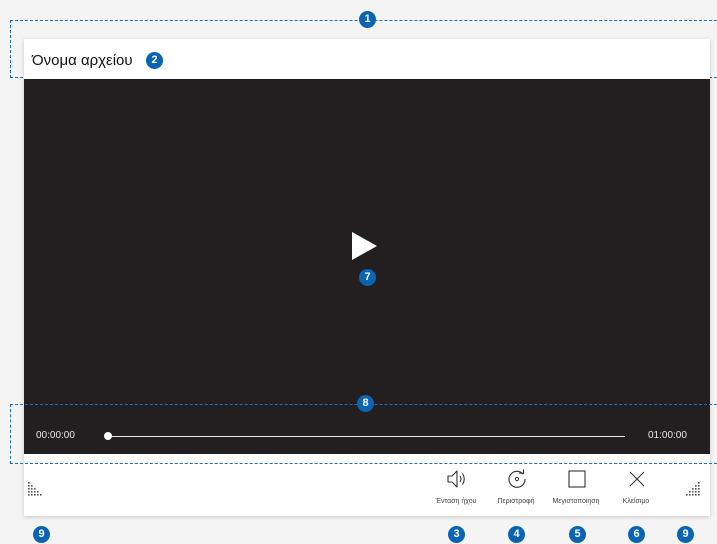  I want to click on close-label: Κλείσιμο, so click(636, 501).